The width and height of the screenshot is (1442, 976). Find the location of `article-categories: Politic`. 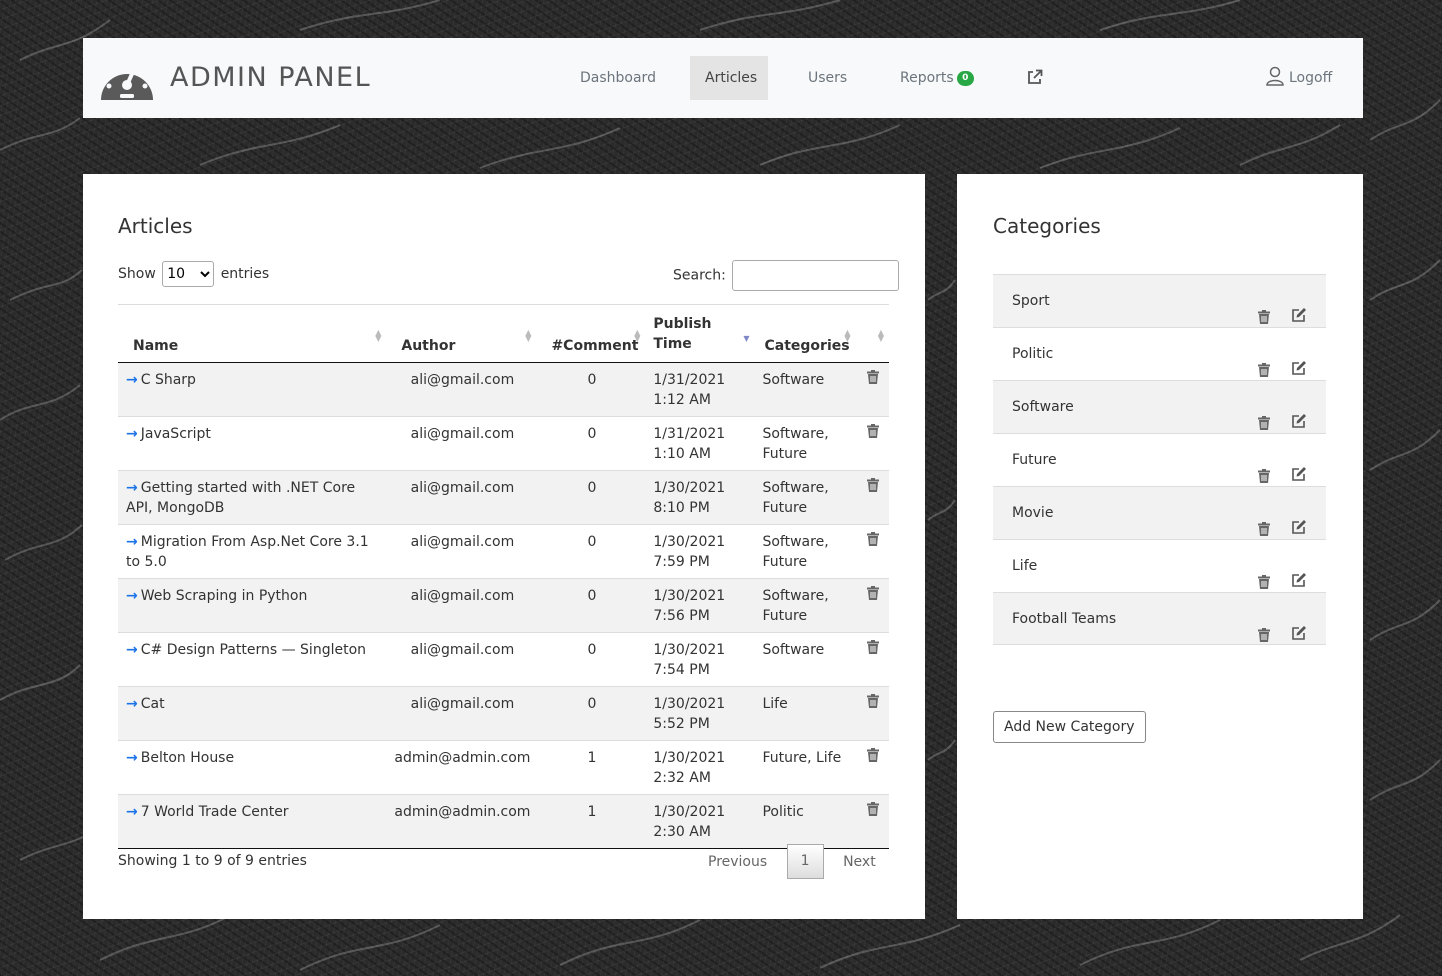

article-categories: Politic is located at coordinates (805, 821).